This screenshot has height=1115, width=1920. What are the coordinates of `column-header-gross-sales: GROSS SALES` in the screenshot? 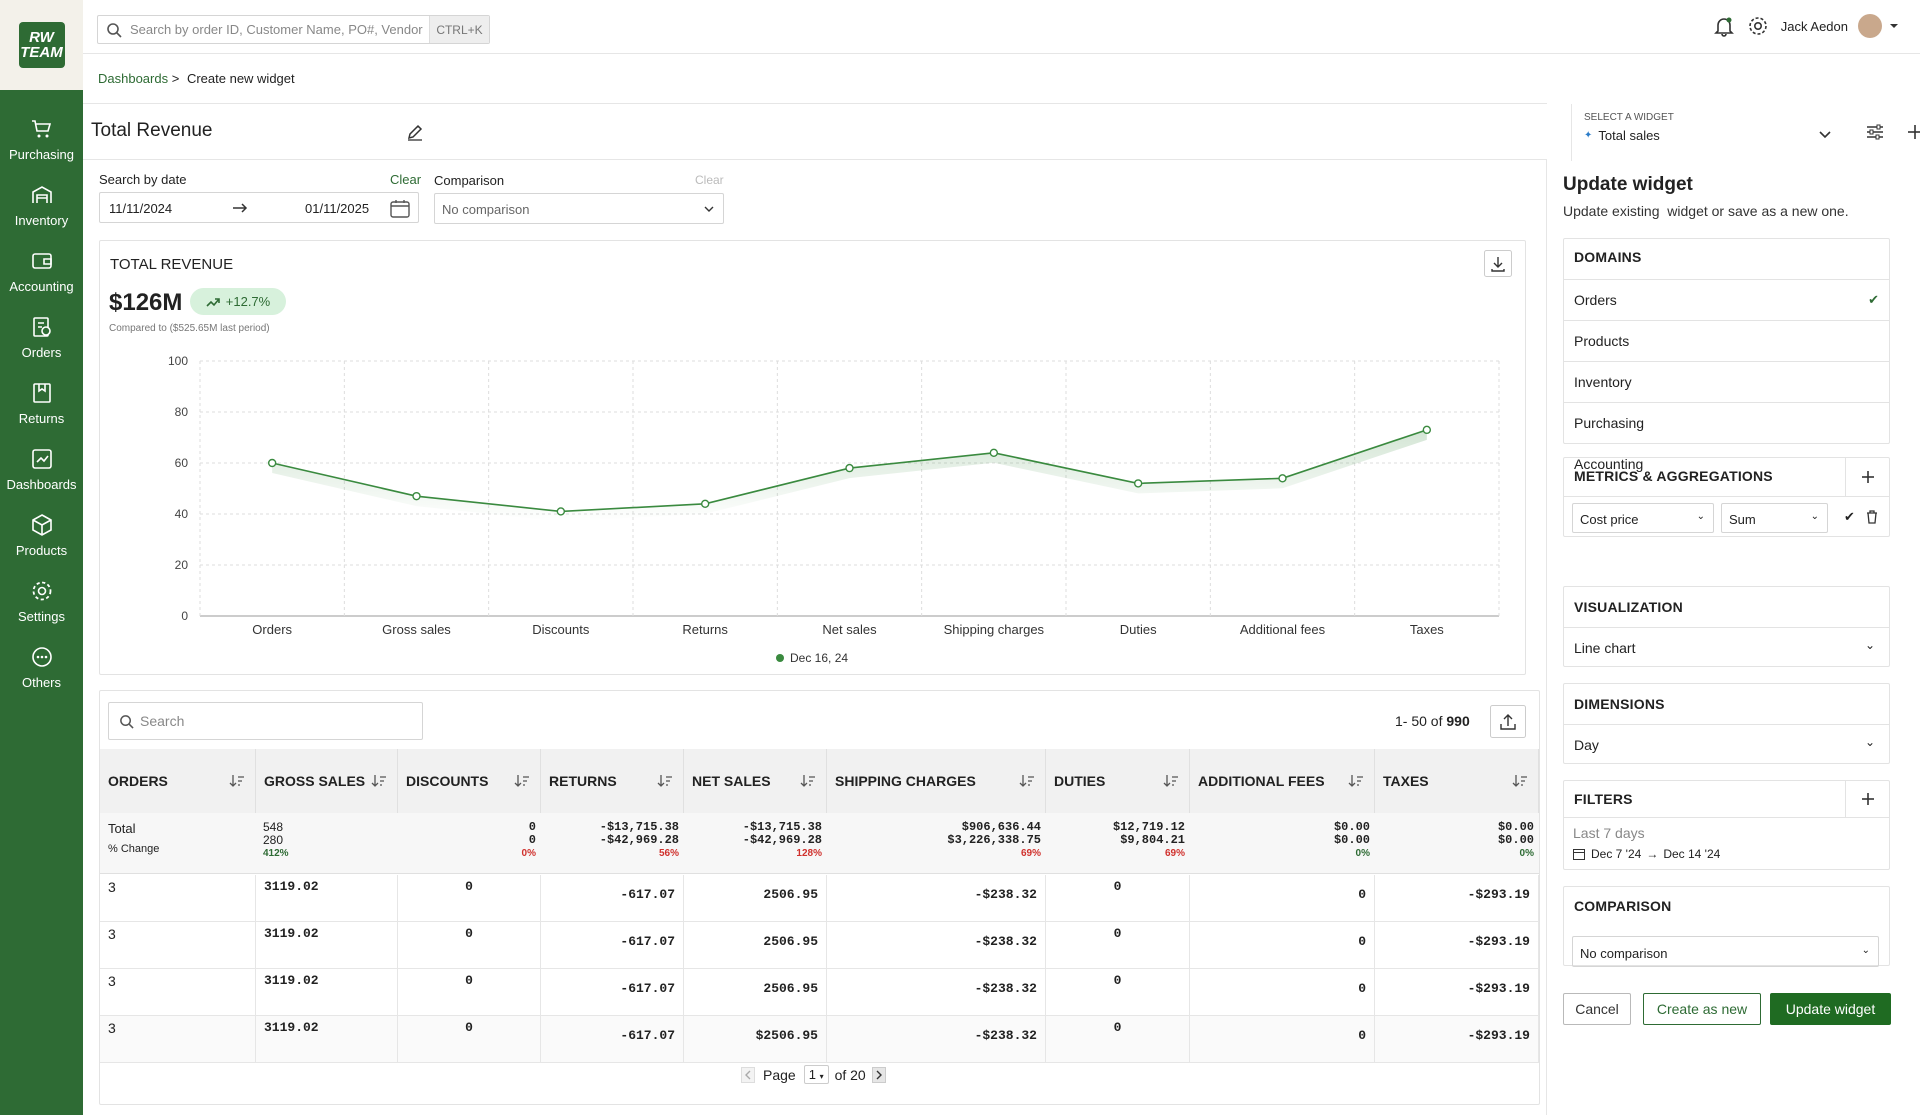 It's located at (327, 781).